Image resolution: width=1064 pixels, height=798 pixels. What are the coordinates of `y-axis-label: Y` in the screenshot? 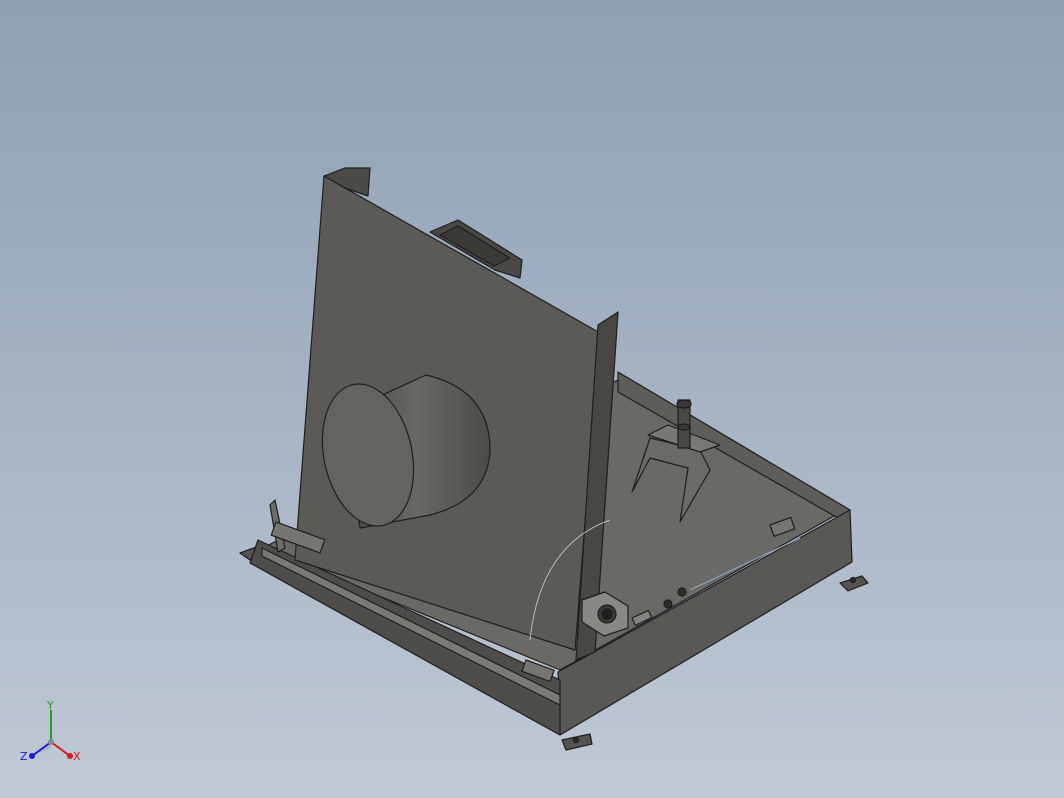 It's located at (50, 706).